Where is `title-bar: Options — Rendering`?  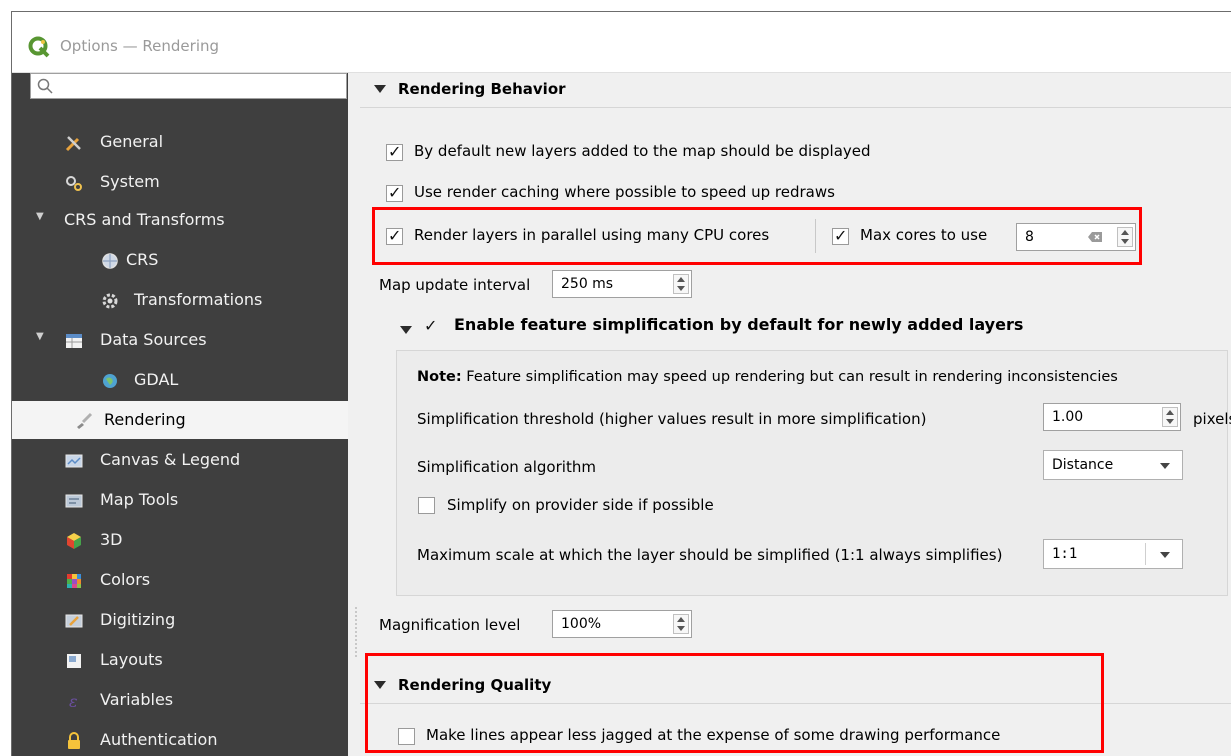 title-bar: Options — Rendering is located at coordinates (621, 42).